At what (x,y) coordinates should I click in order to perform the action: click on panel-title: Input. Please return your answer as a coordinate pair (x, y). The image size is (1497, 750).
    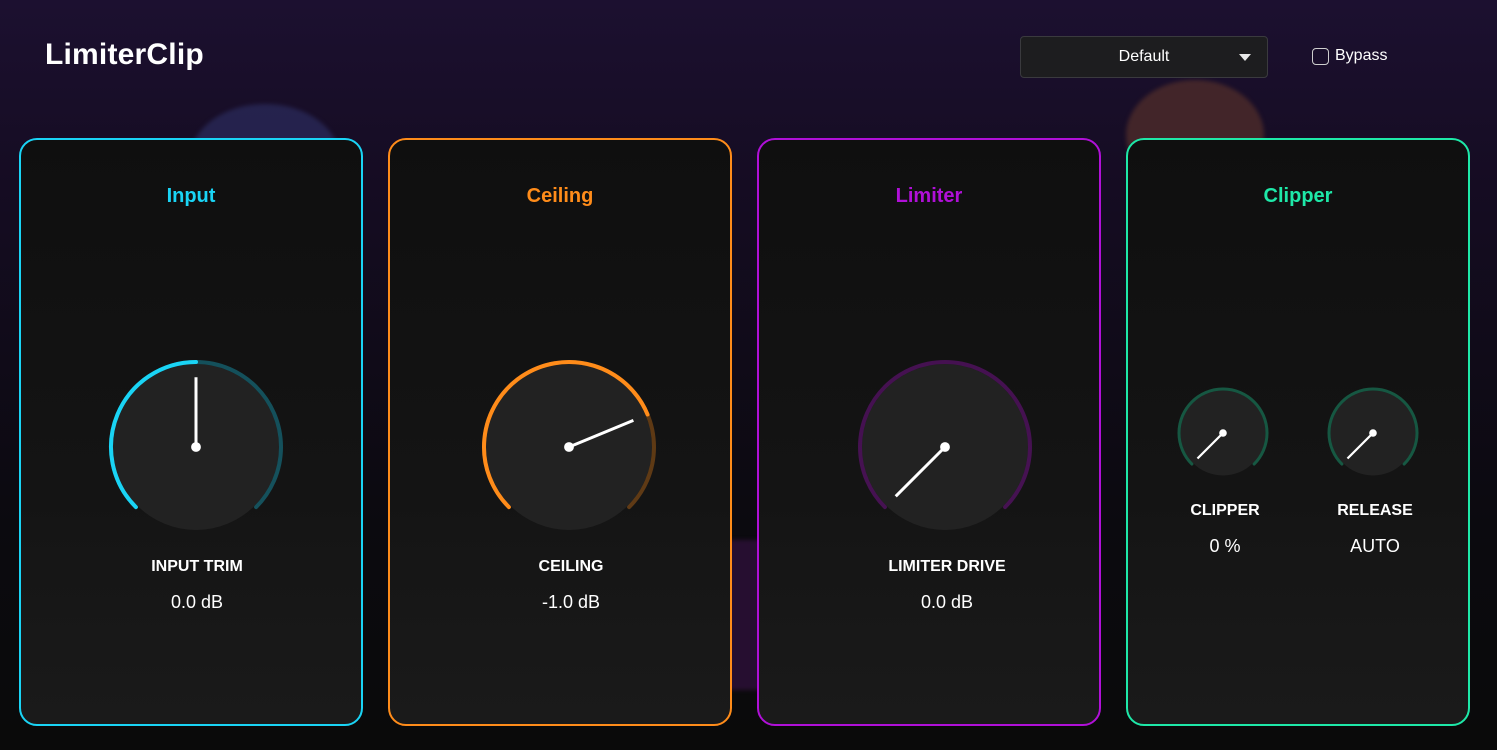
    Looking at the image, I should click on (191, 196).